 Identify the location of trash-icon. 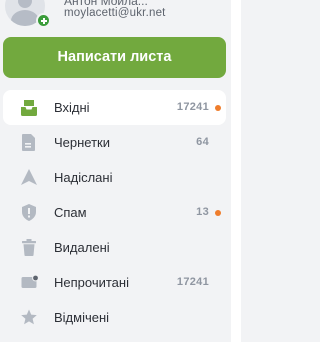
(29, 247).